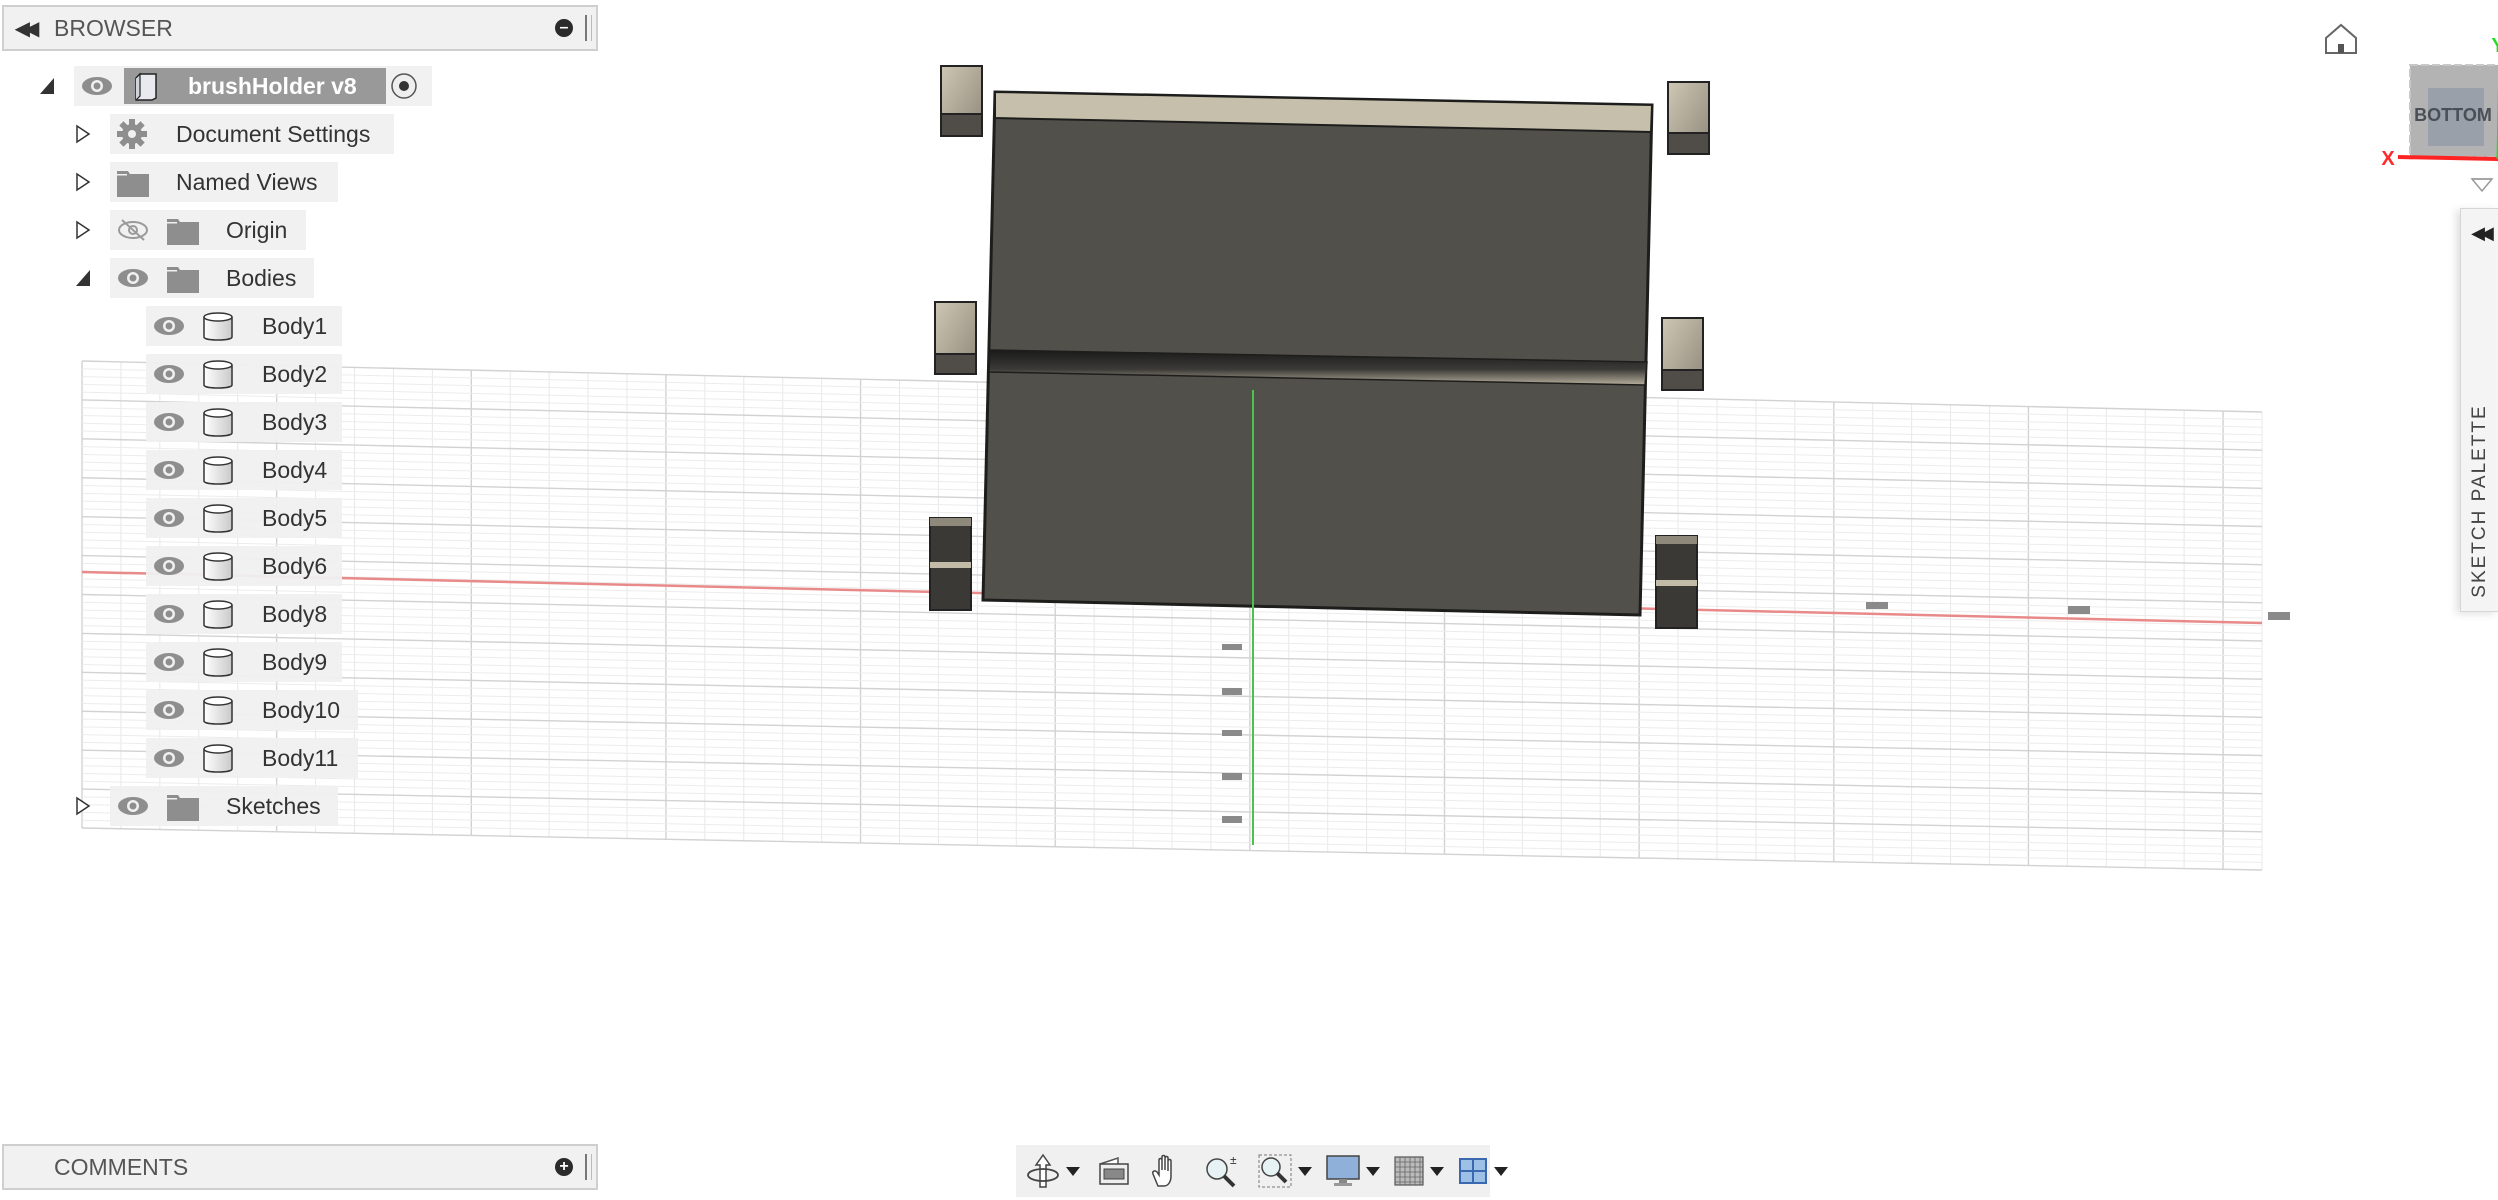  I want to click on clip-block-top-right, so click(1688, 118).